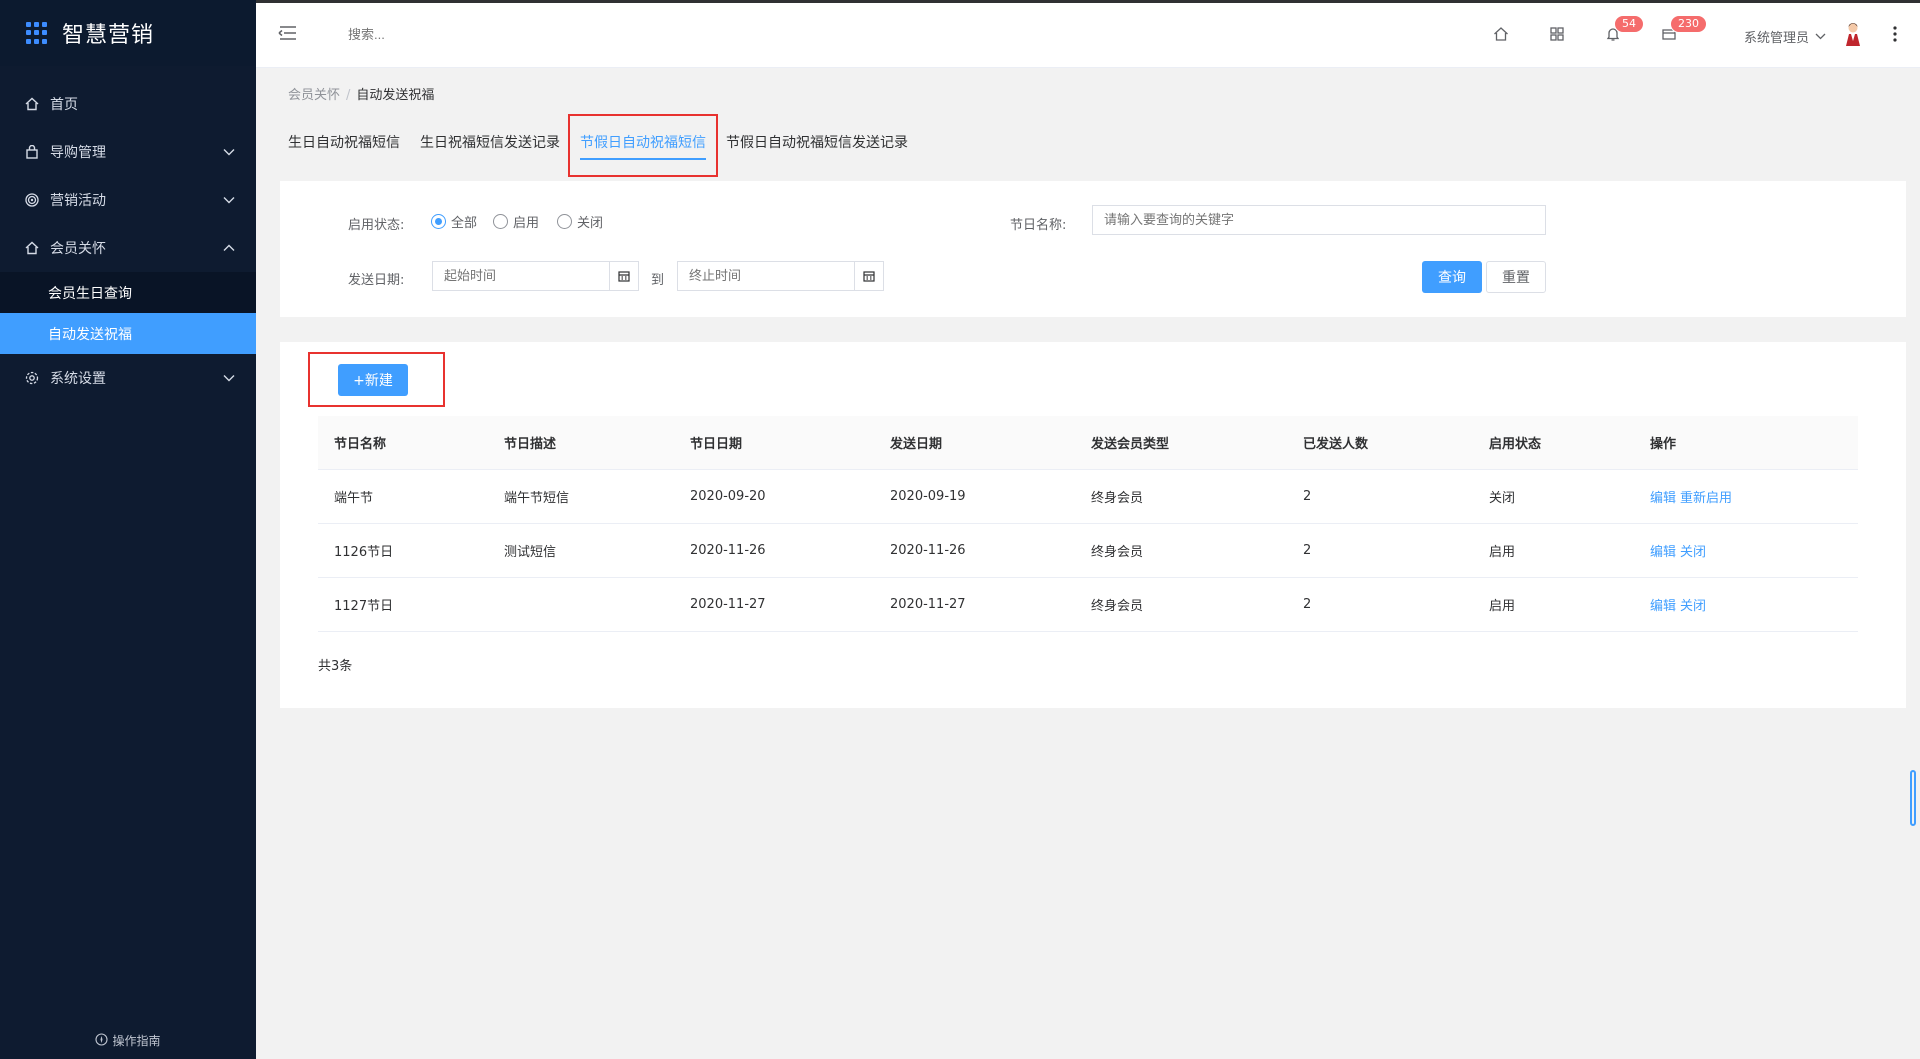 Image resolution: width=1920 pixels, height=1059 pixels. I want to click on guide-label: 操作指南, so click(136, 1041).